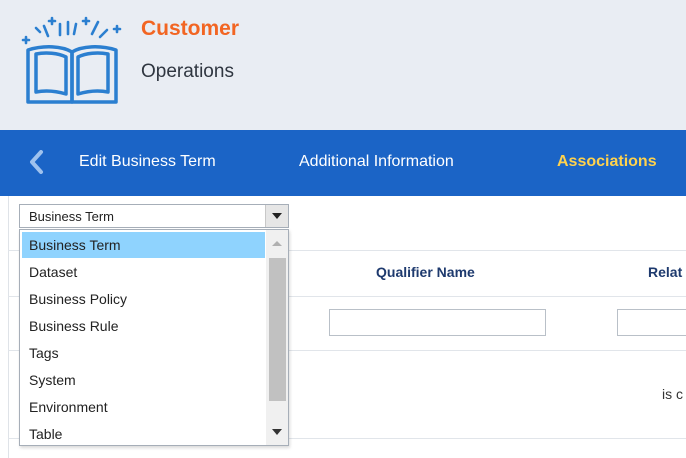 Image resolution: width=686 pixels, height=458 pixels. Describe the element at coordinates (143, 326) in the screenshot. I see `option-business-rule: Business Rule` at that location.